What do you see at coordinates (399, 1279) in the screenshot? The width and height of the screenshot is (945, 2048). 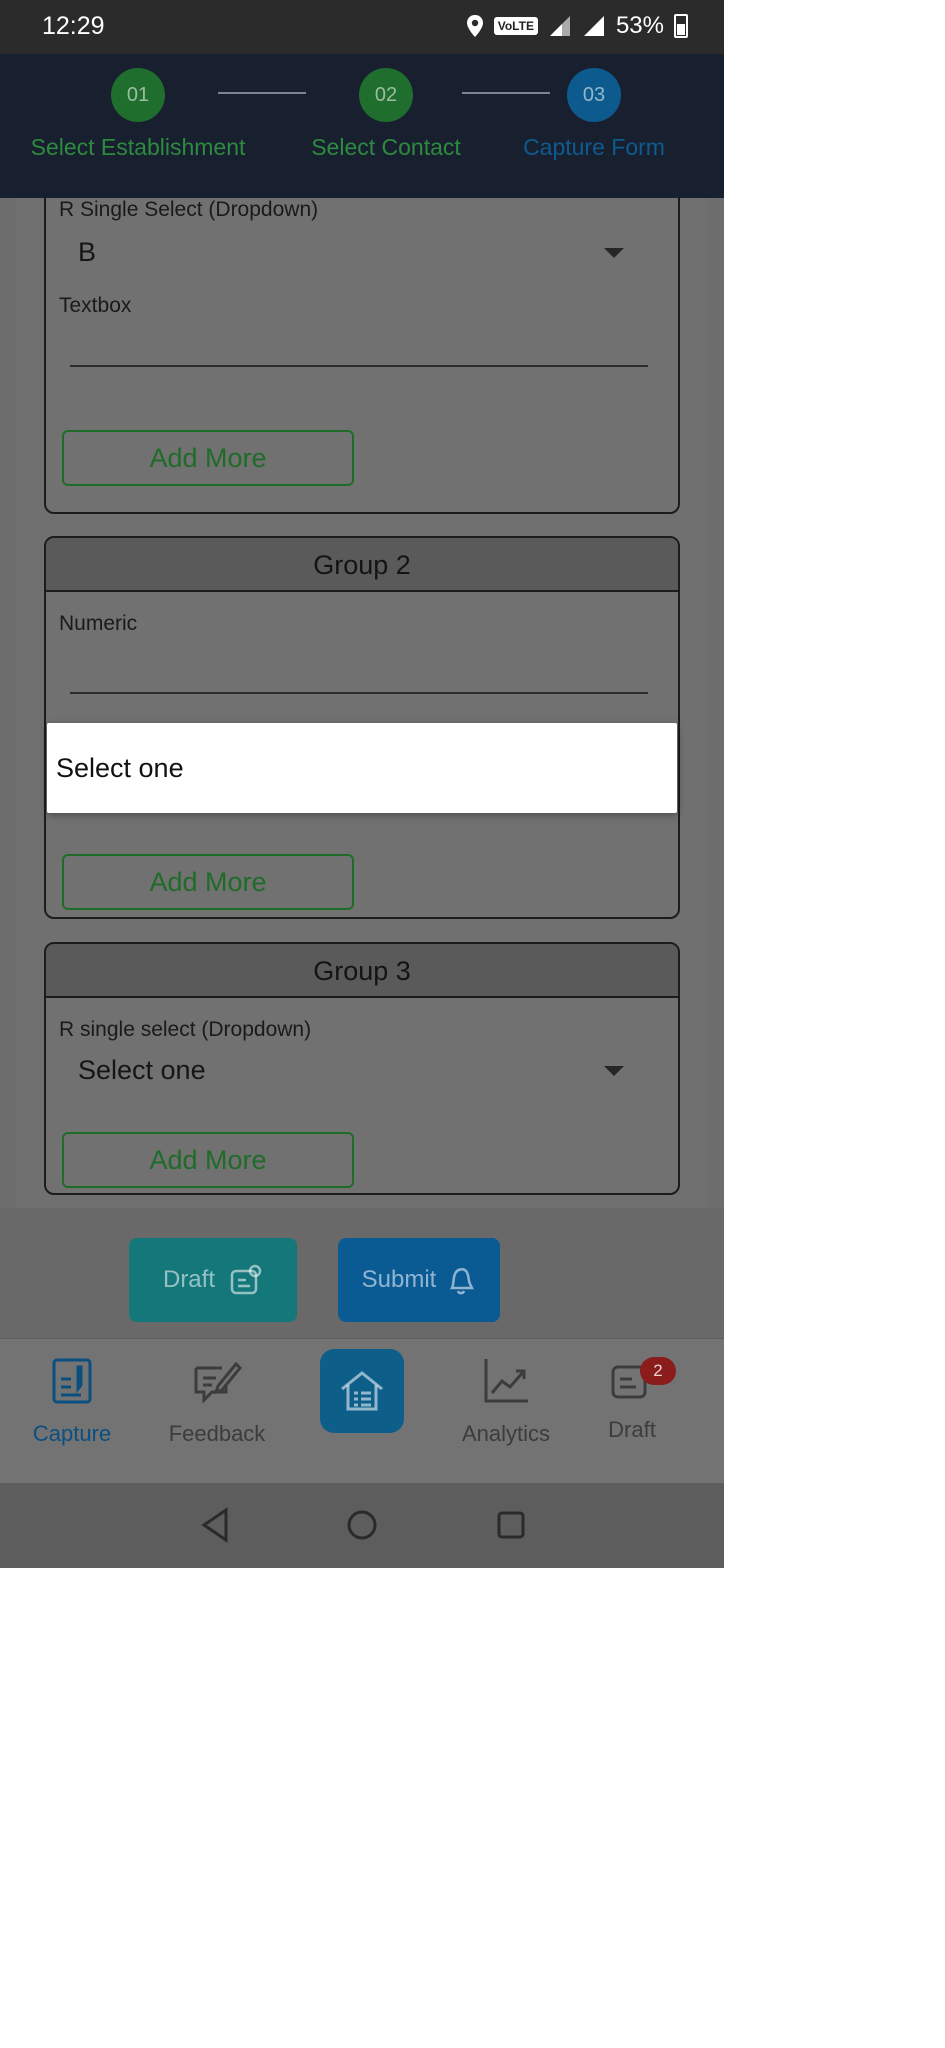 I see `submit-button-label: Submit` at bounding box center [399, 1279].